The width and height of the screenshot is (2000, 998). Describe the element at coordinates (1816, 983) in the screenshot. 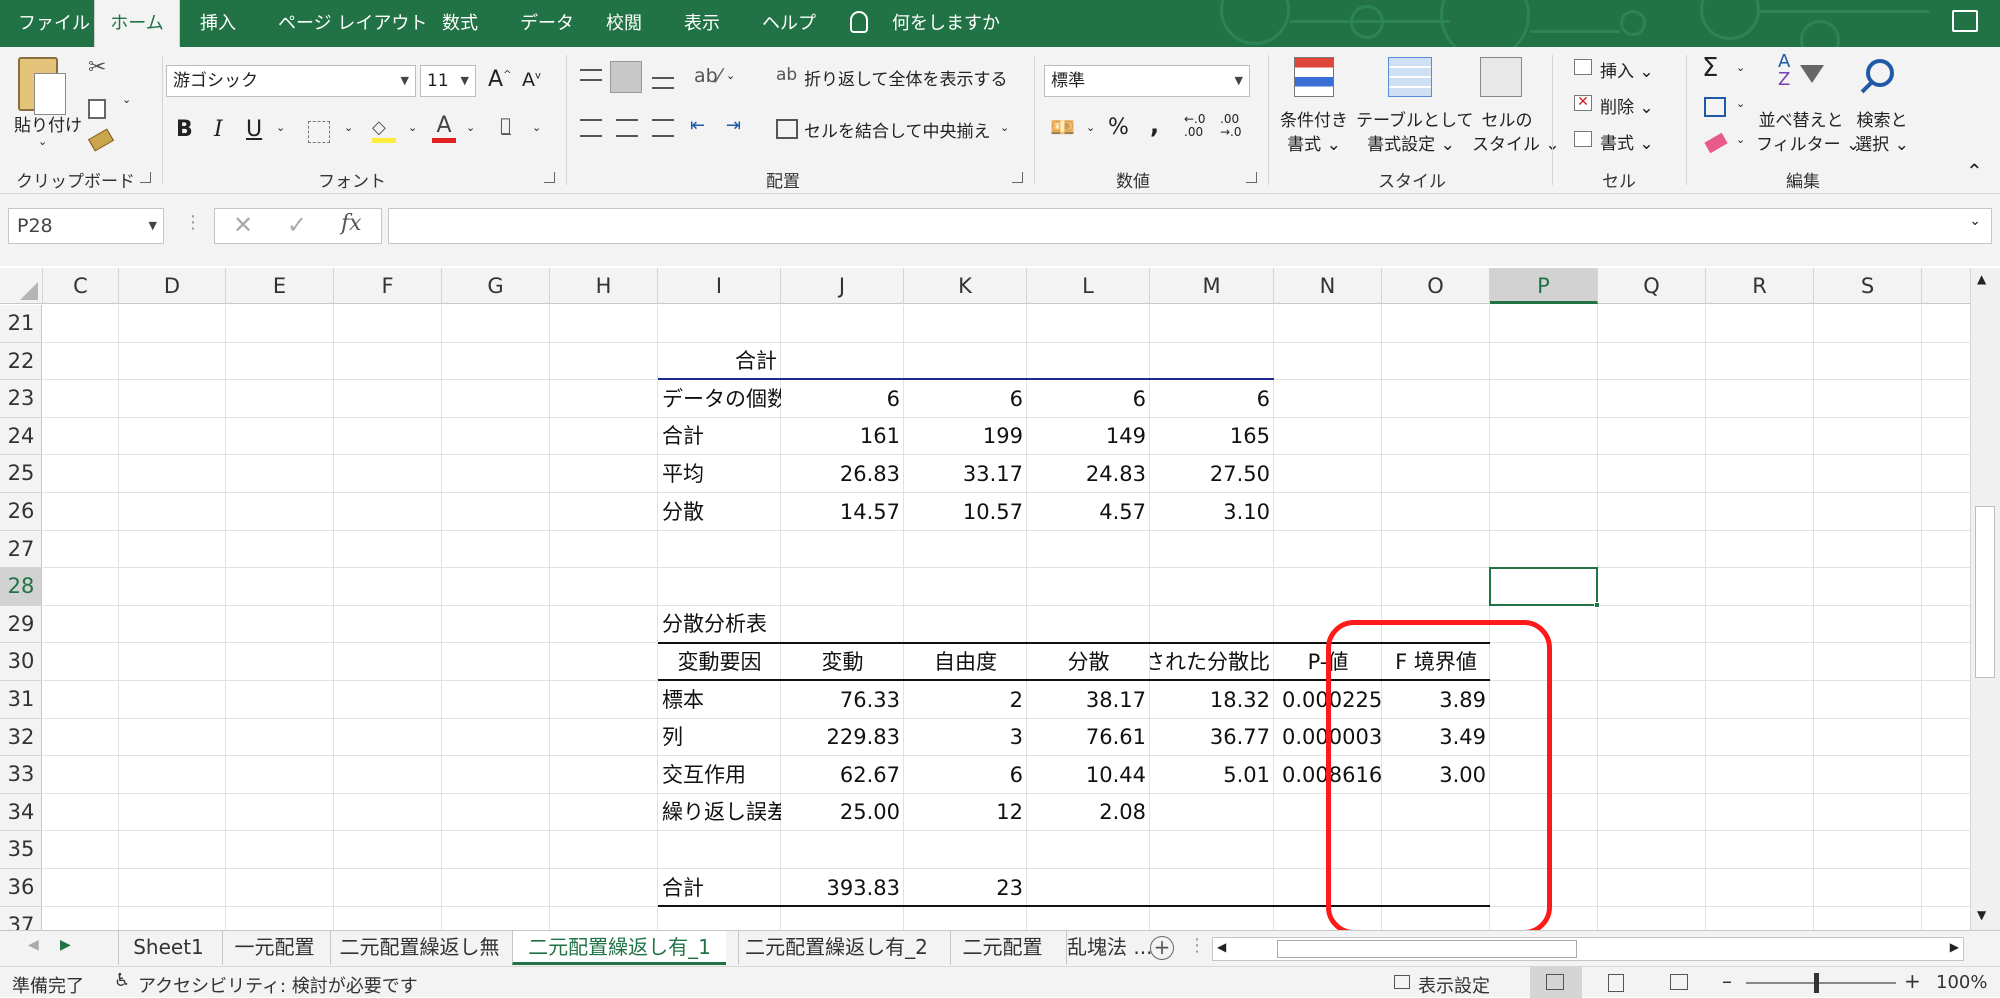

I see `zoom-slider-thumb` at that location.